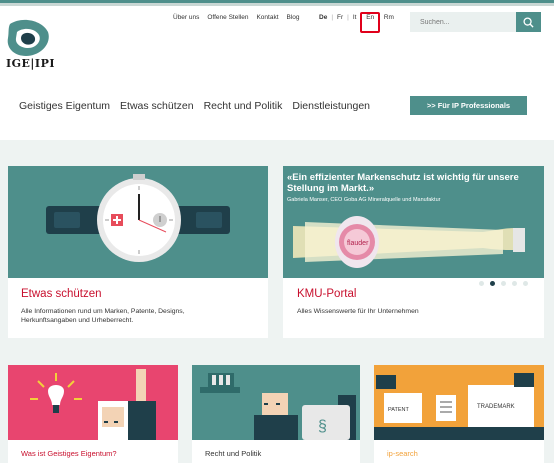 The height and width of the screenshot is (463, 554). I want to click on lang-it: It, so click(355, 17).